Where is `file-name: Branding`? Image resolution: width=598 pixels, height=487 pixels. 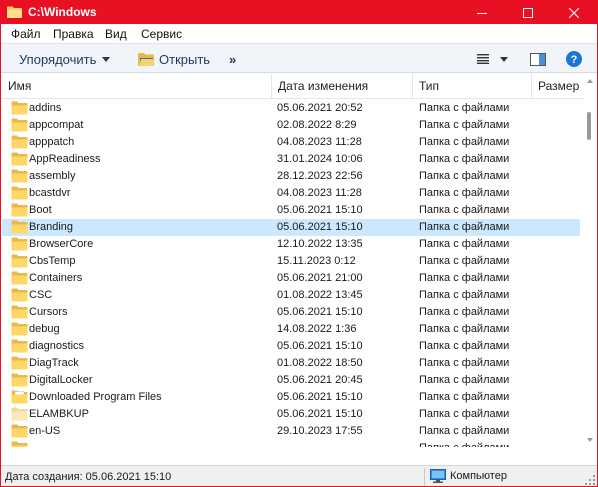
file-name: Branding is located at coordinates (51, 227).